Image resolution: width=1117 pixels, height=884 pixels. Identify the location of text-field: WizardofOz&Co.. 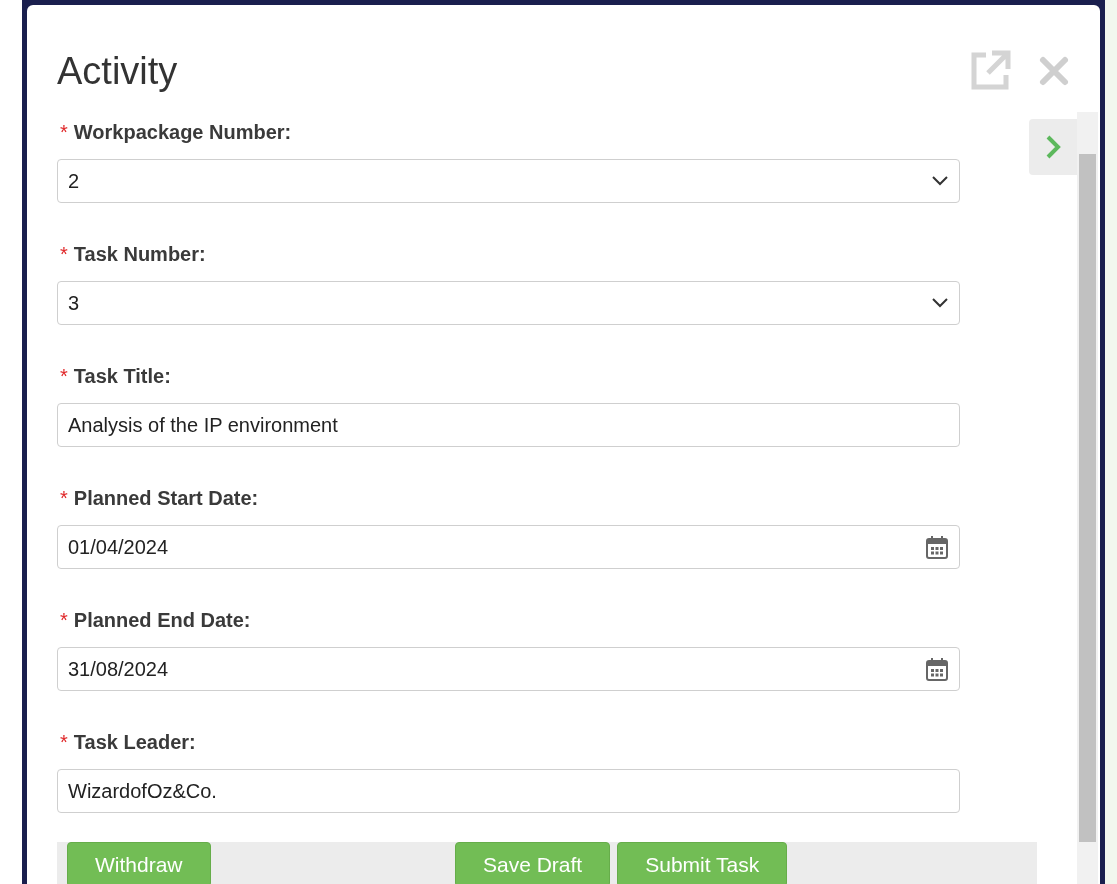
(508, 791).